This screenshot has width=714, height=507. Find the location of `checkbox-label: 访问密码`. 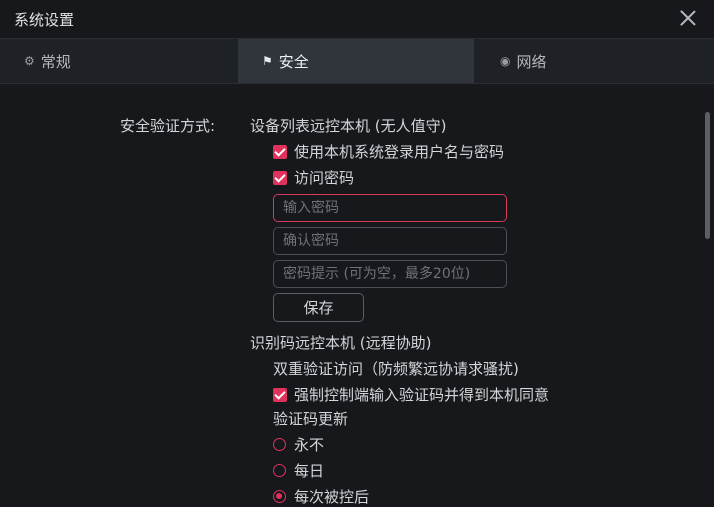

checkbox-label: 访问密码 is located at coordinates (324, 178).